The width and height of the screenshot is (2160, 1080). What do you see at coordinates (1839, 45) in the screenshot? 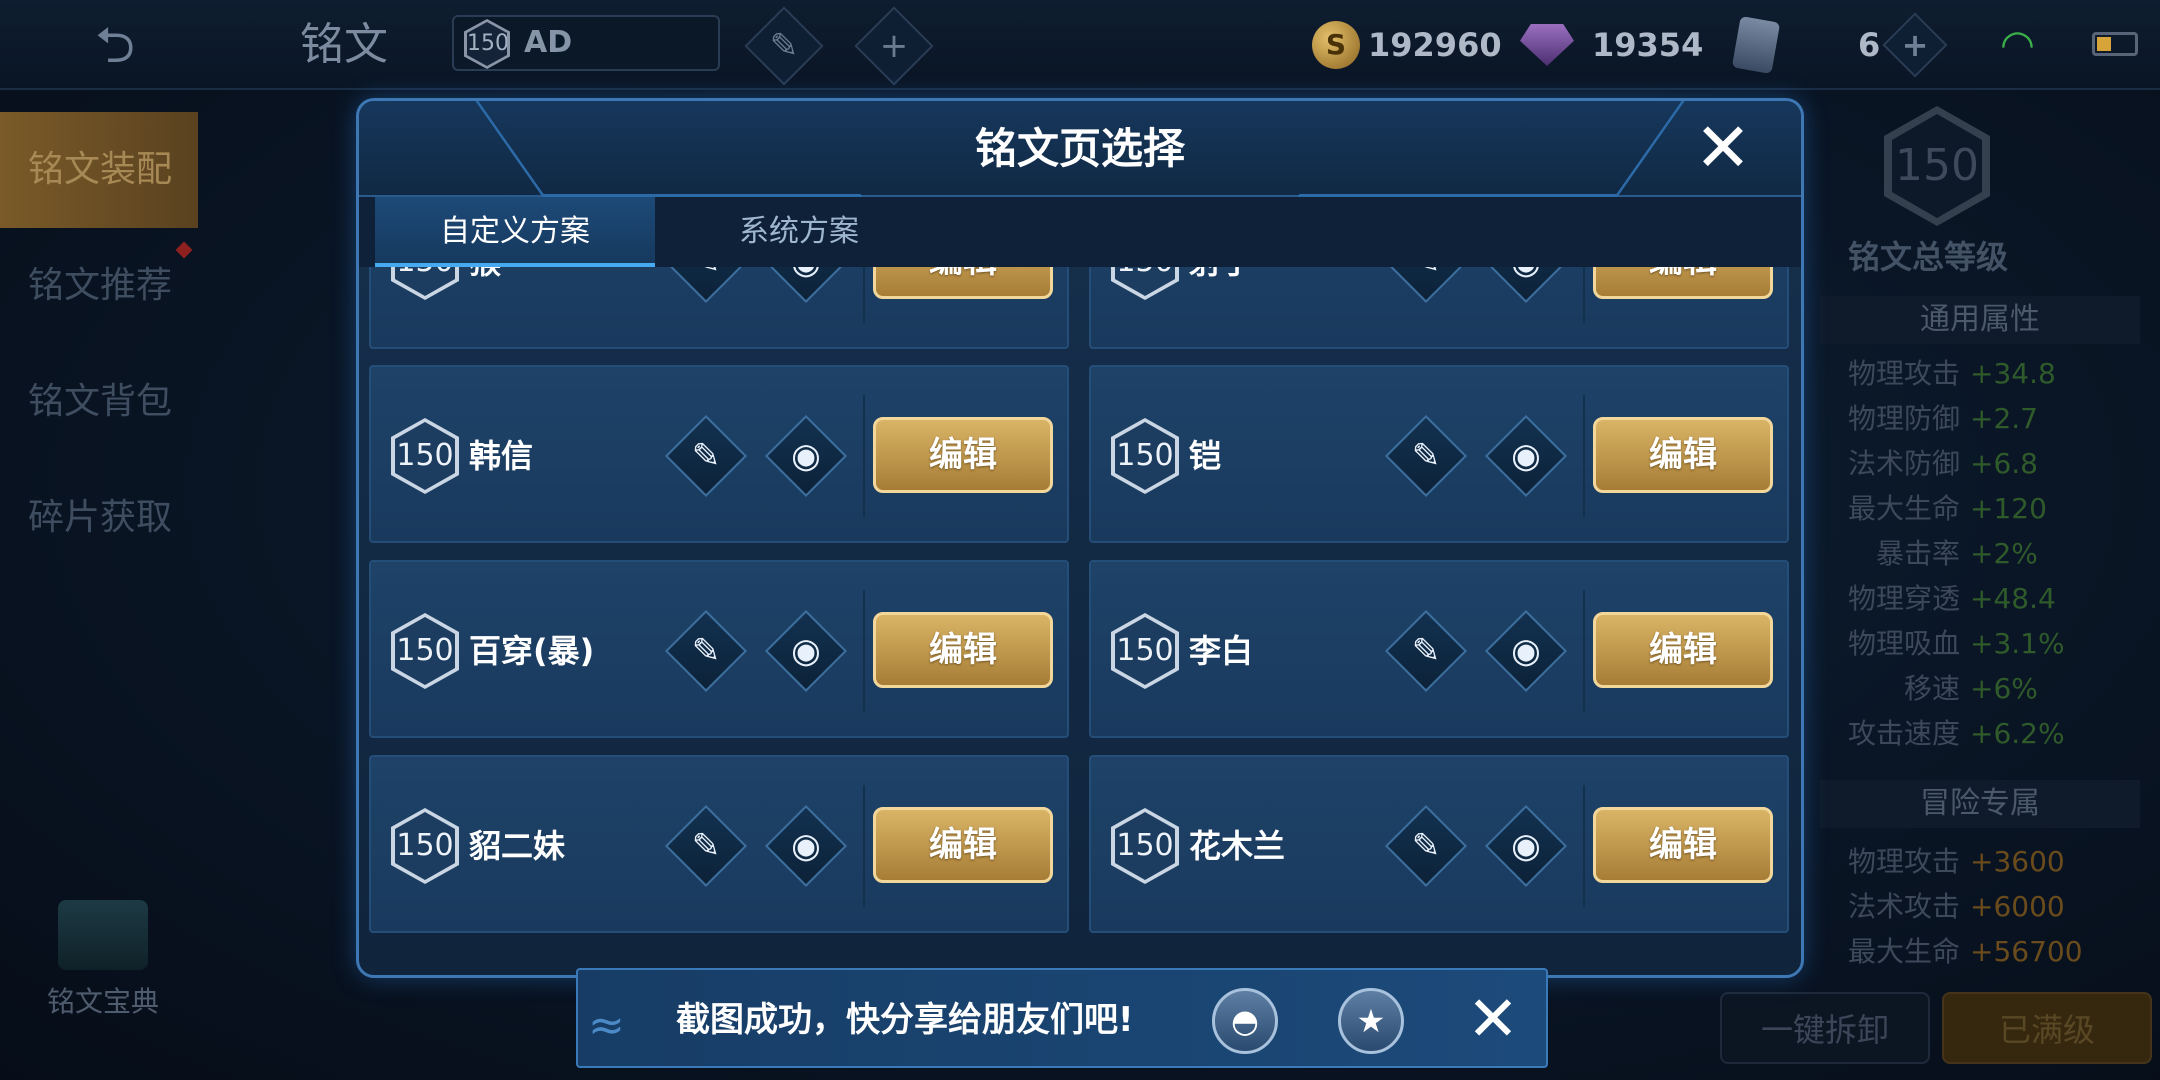
I see `card-counter: 6 +` at bounding box center [1839, 45].